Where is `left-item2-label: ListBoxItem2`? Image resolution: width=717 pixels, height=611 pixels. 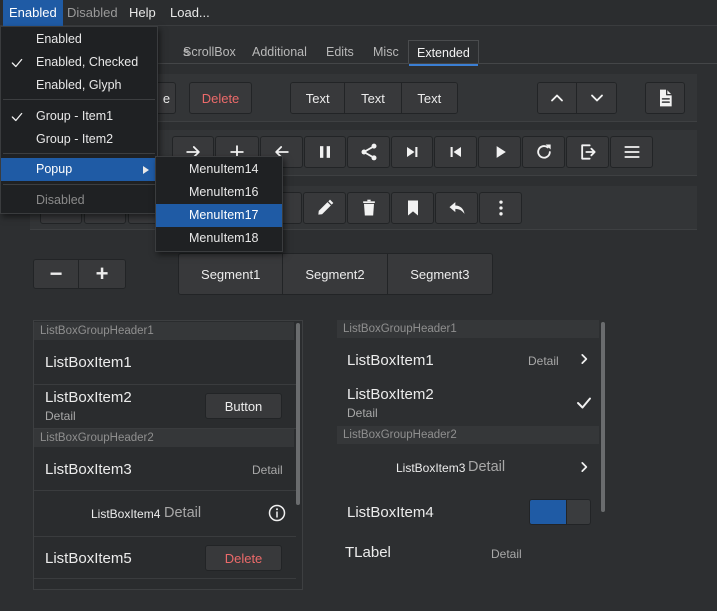 left-item2-label: ListBoxItem2 is located at coordinates (88, 397).